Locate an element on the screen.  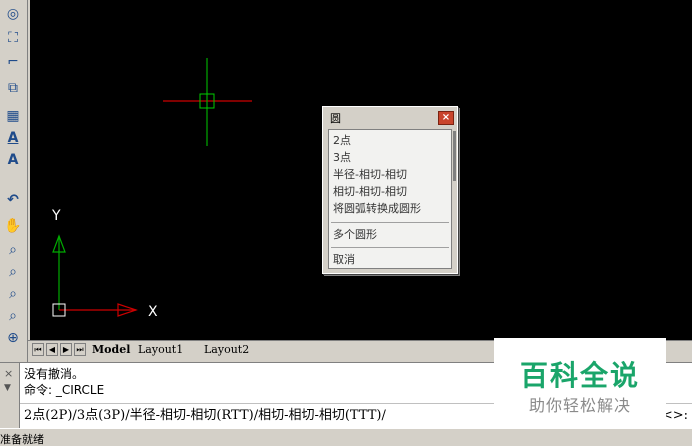
next-tab-icon: ▶ is located at coordinates (66, 349).